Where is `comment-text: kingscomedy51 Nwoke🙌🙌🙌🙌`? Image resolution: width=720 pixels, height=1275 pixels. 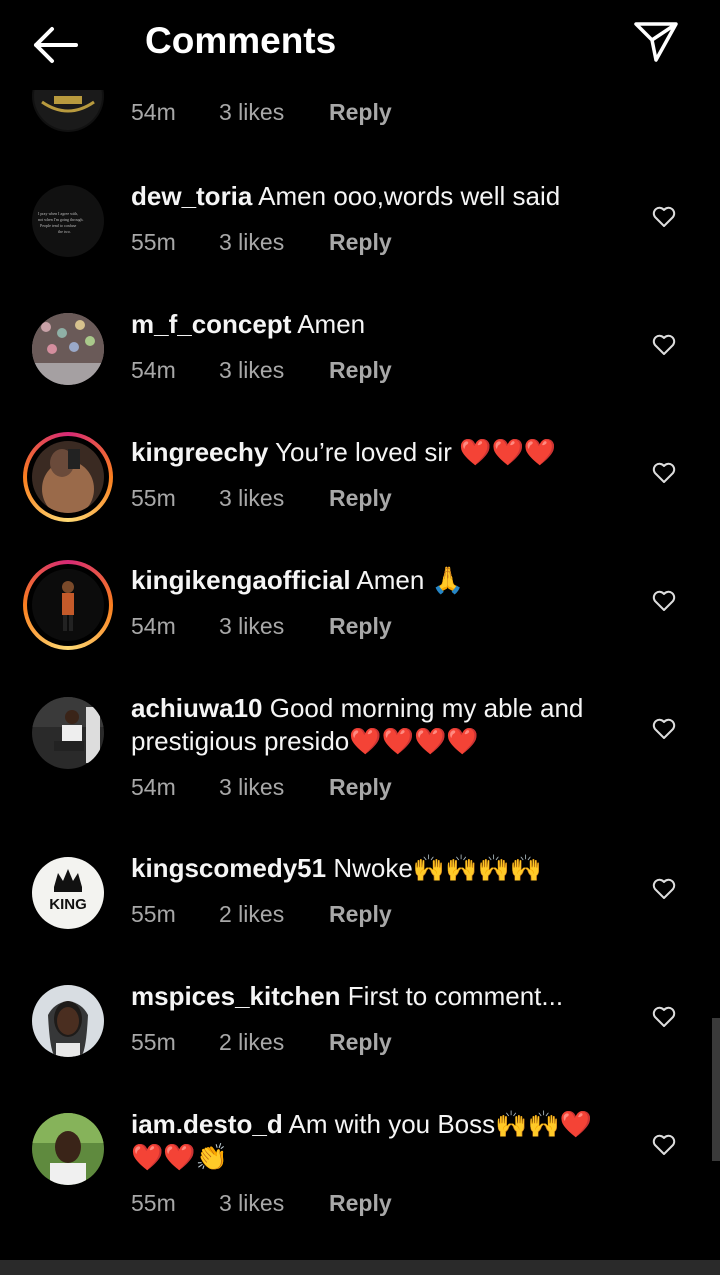 comment-text: kingscomedy51 Nwoke🙌🙌🙌🙌 is located at coordinates (376, 868).